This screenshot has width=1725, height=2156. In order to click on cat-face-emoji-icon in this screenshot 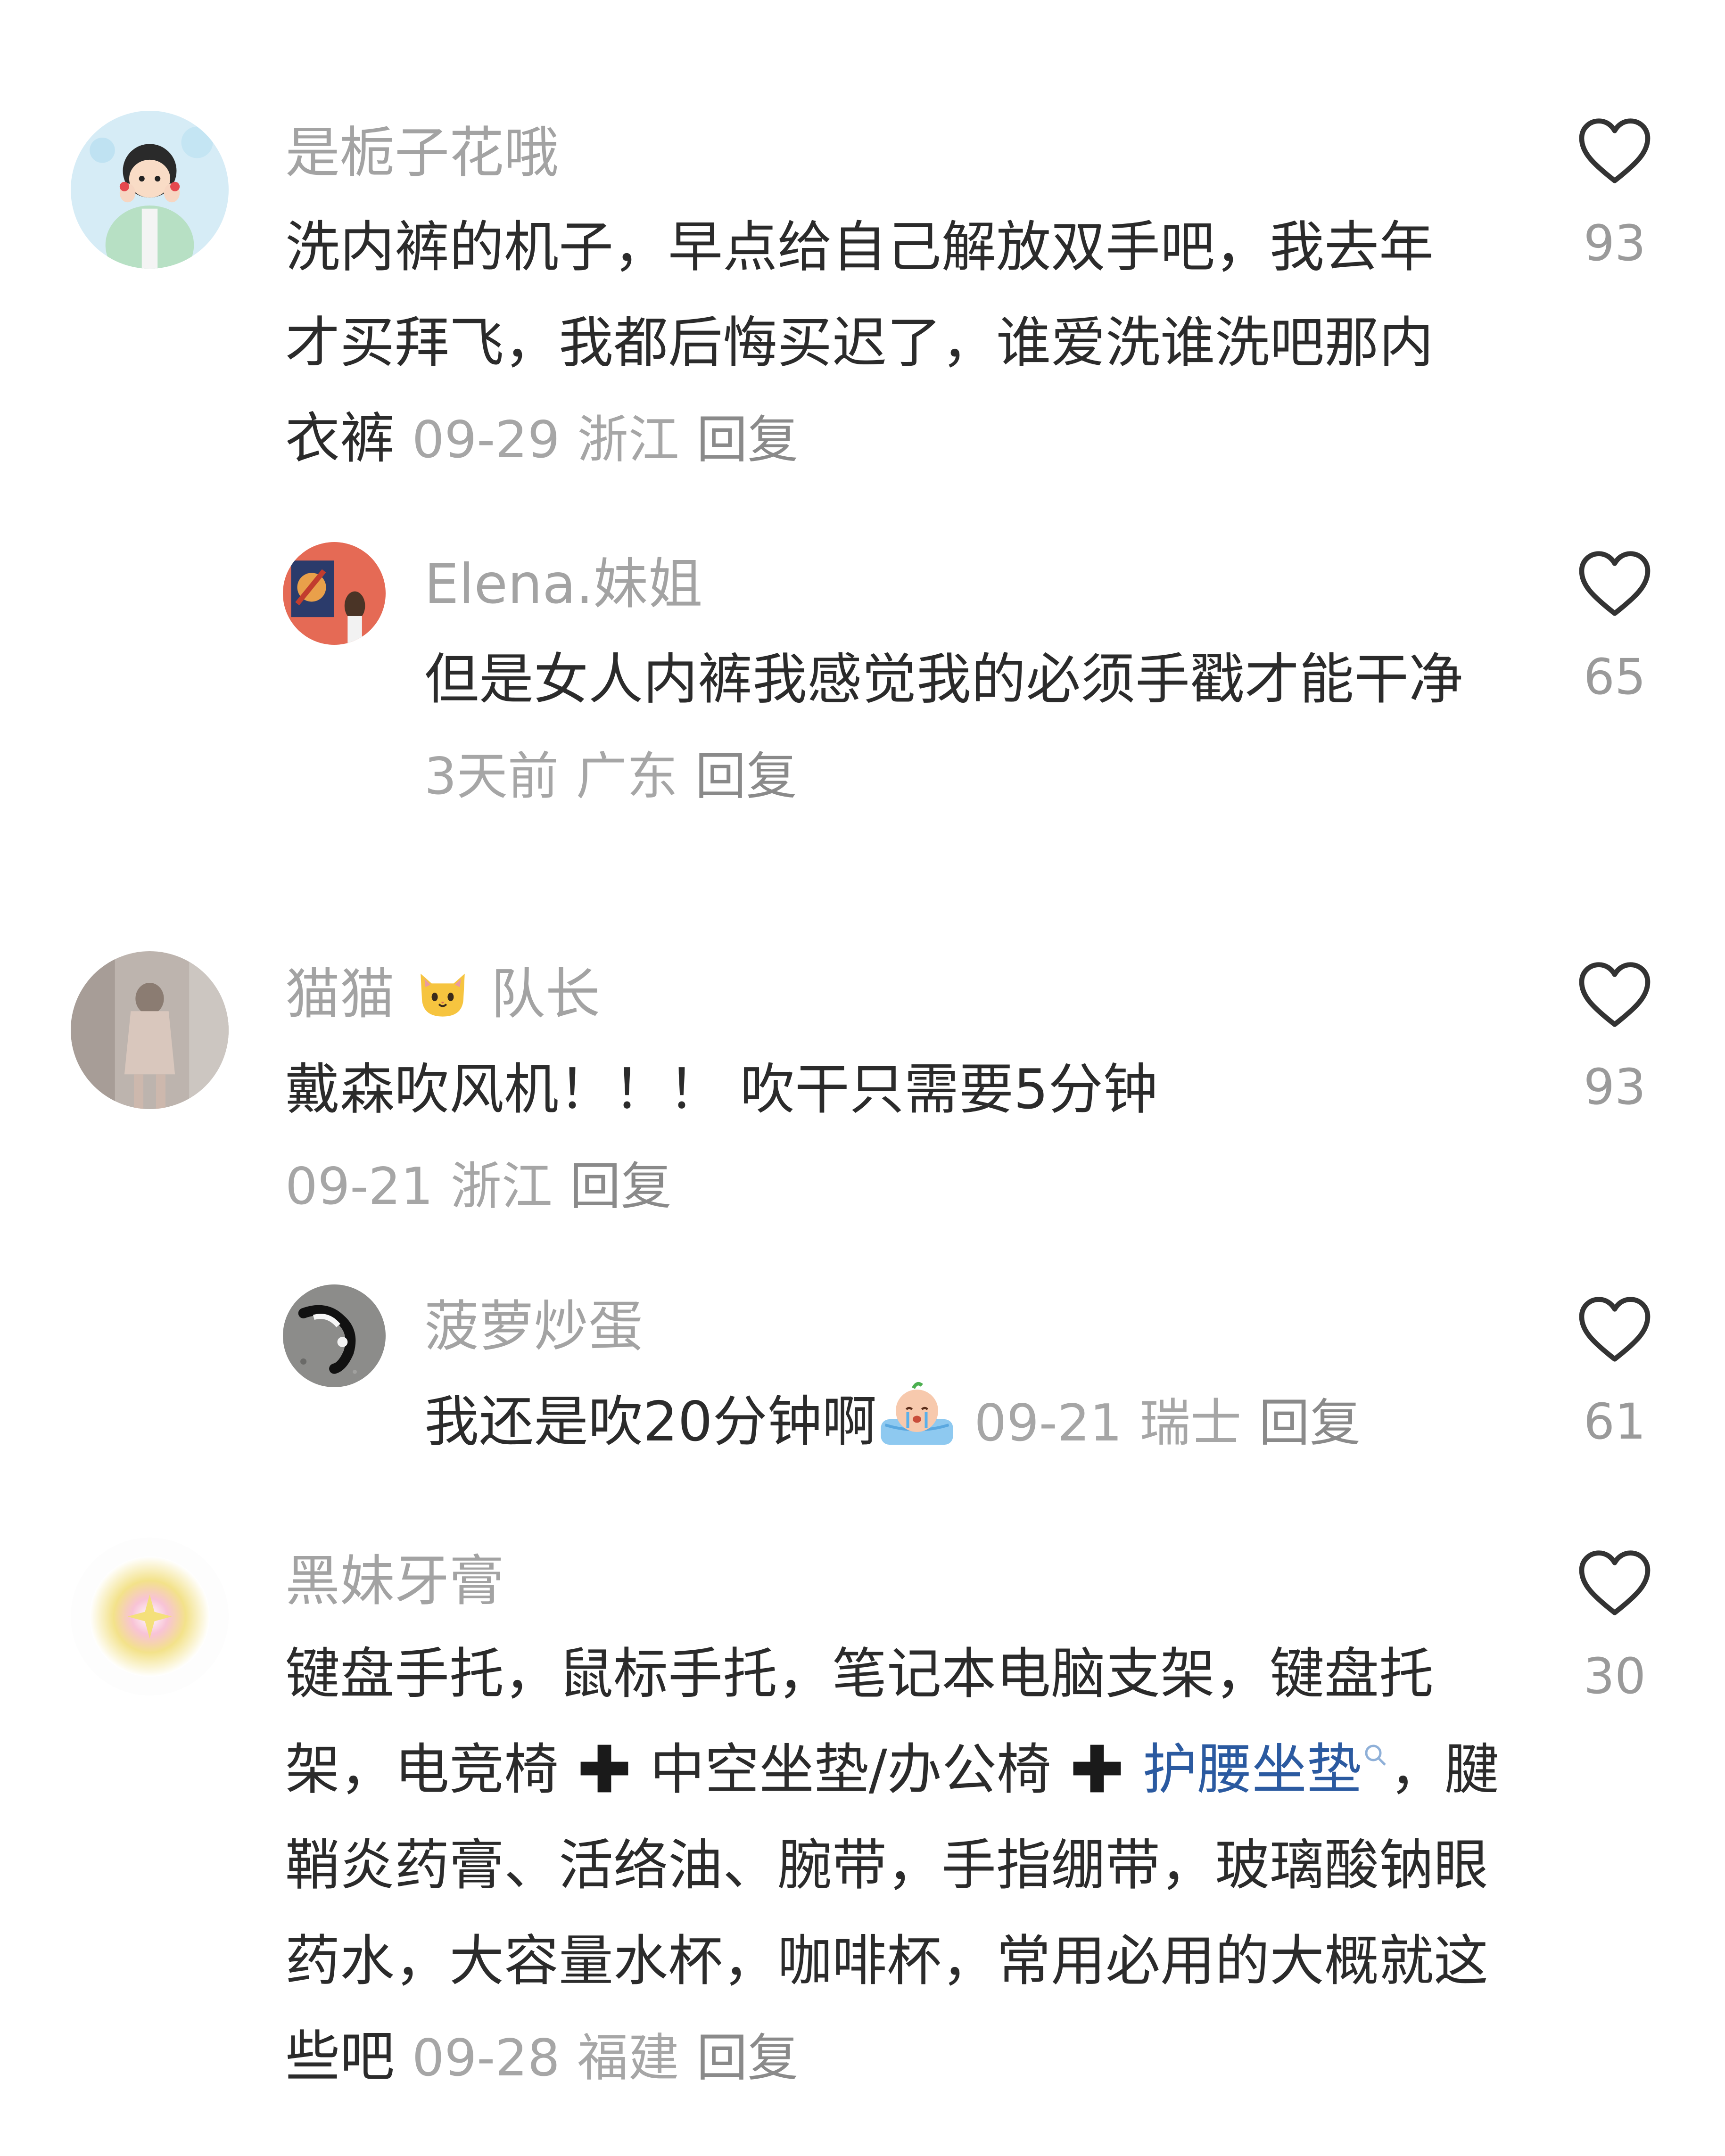, I will do `click(443, 995)`.